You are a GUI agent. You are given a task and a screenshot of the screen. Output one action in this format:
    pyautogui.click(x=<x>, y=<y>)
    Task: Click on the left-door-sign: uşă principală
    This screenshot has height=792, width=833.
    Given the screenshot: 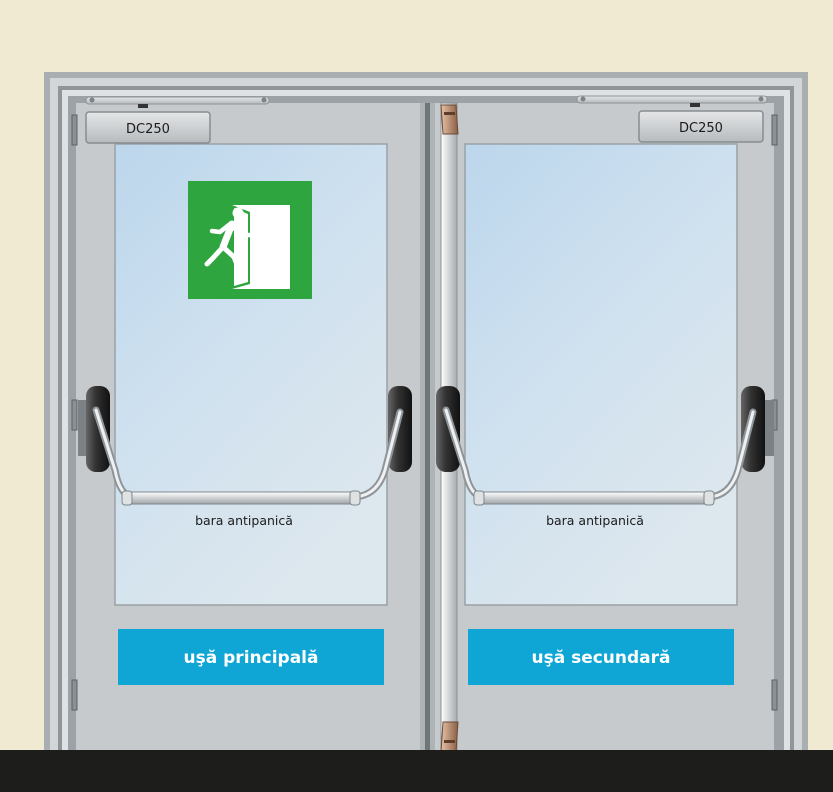 What is the action you would take?
    pyautogui.click(x=251, y=657)
    